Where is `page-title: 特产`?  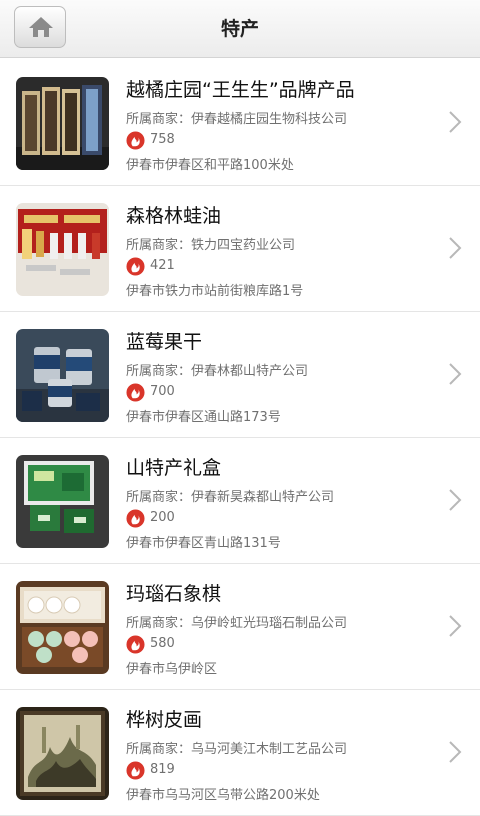
page-title: 特产 is located at coordinates (239, 29).